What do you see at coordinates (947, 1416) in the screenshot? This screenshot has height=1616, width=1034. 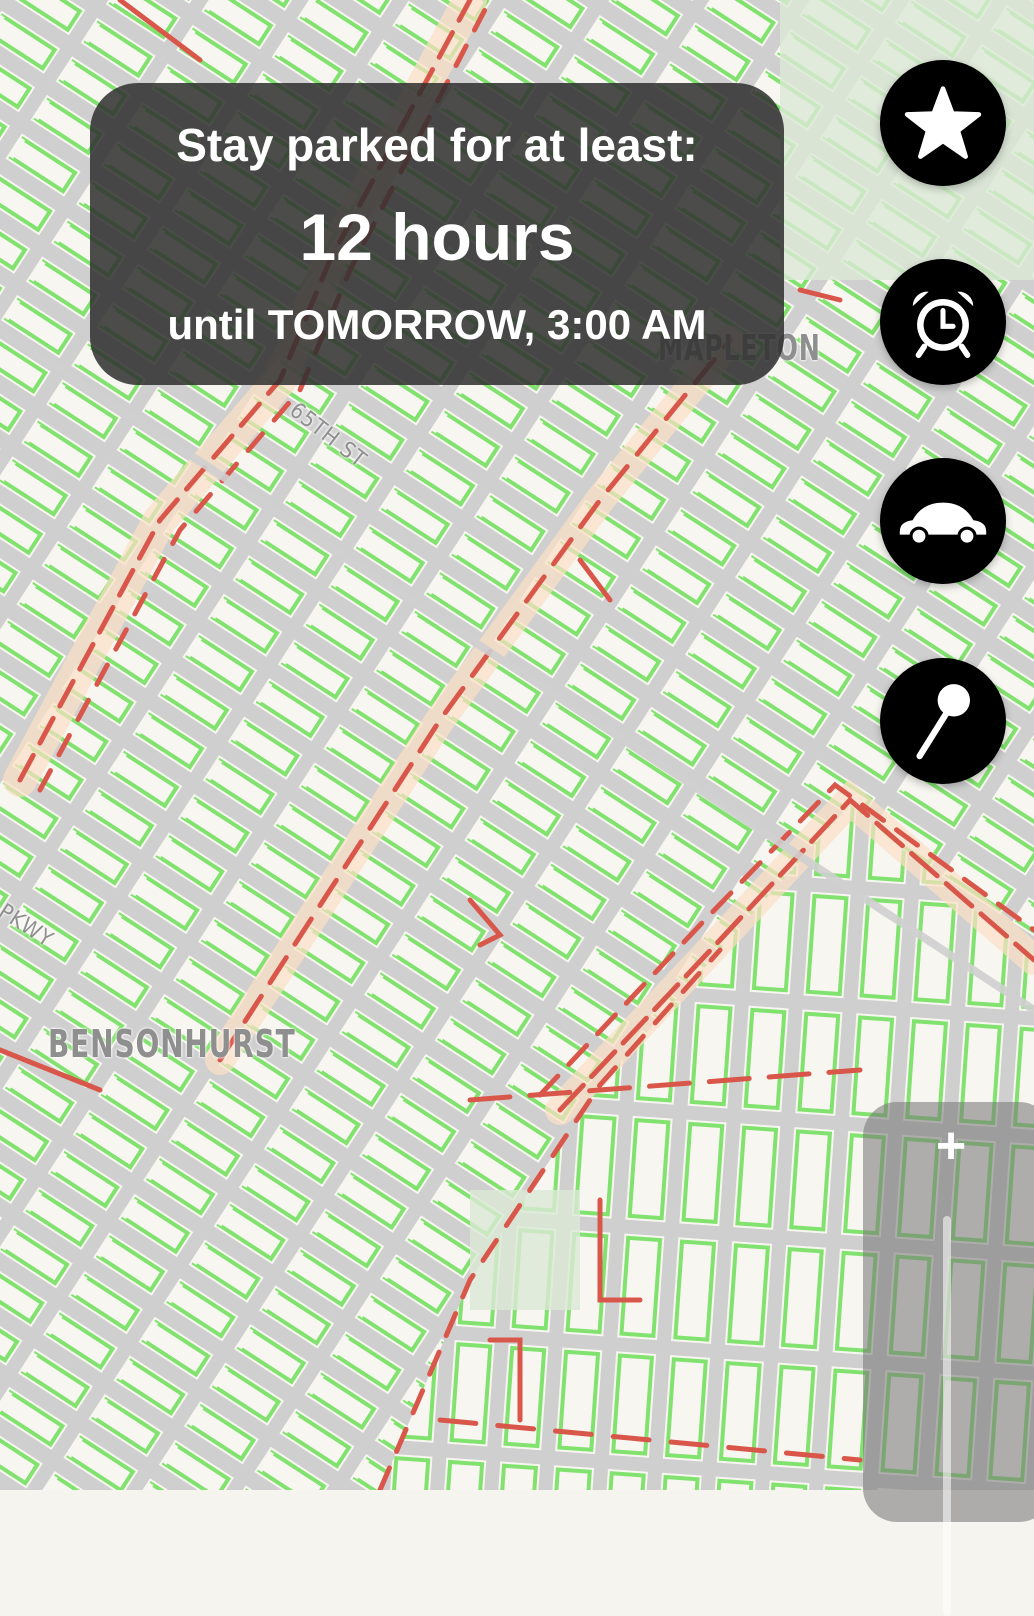 I see `zoom-slider-track` at bounding box center [947, 1416].